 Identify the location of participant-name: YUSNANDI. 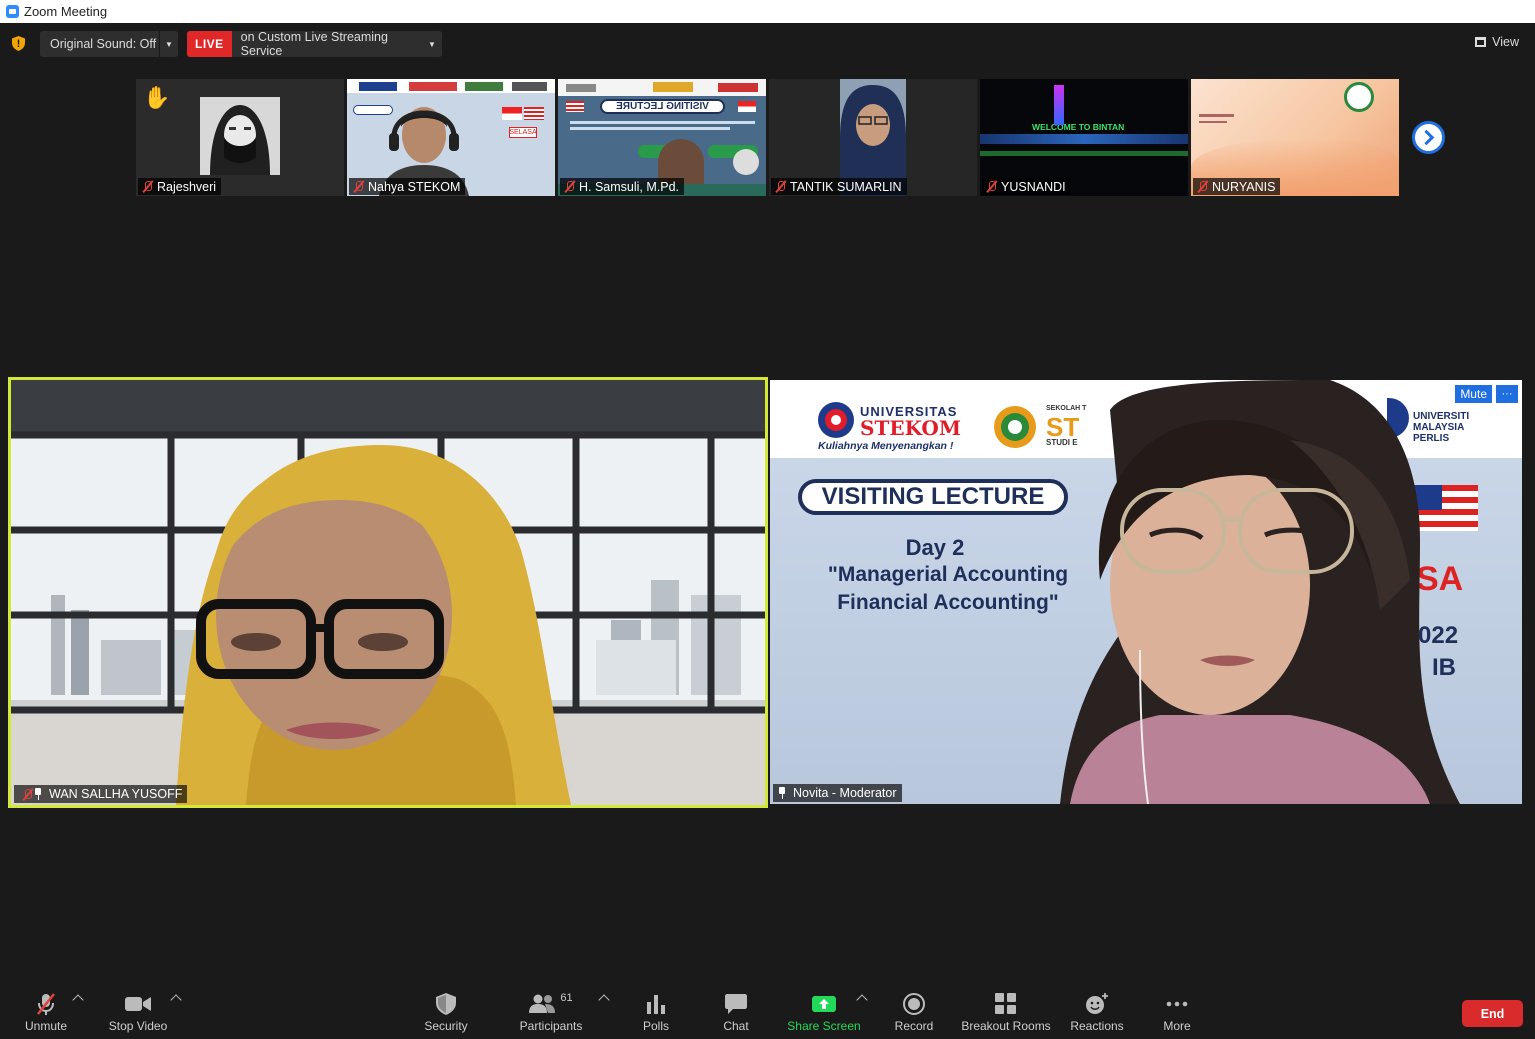
(1026, 186).